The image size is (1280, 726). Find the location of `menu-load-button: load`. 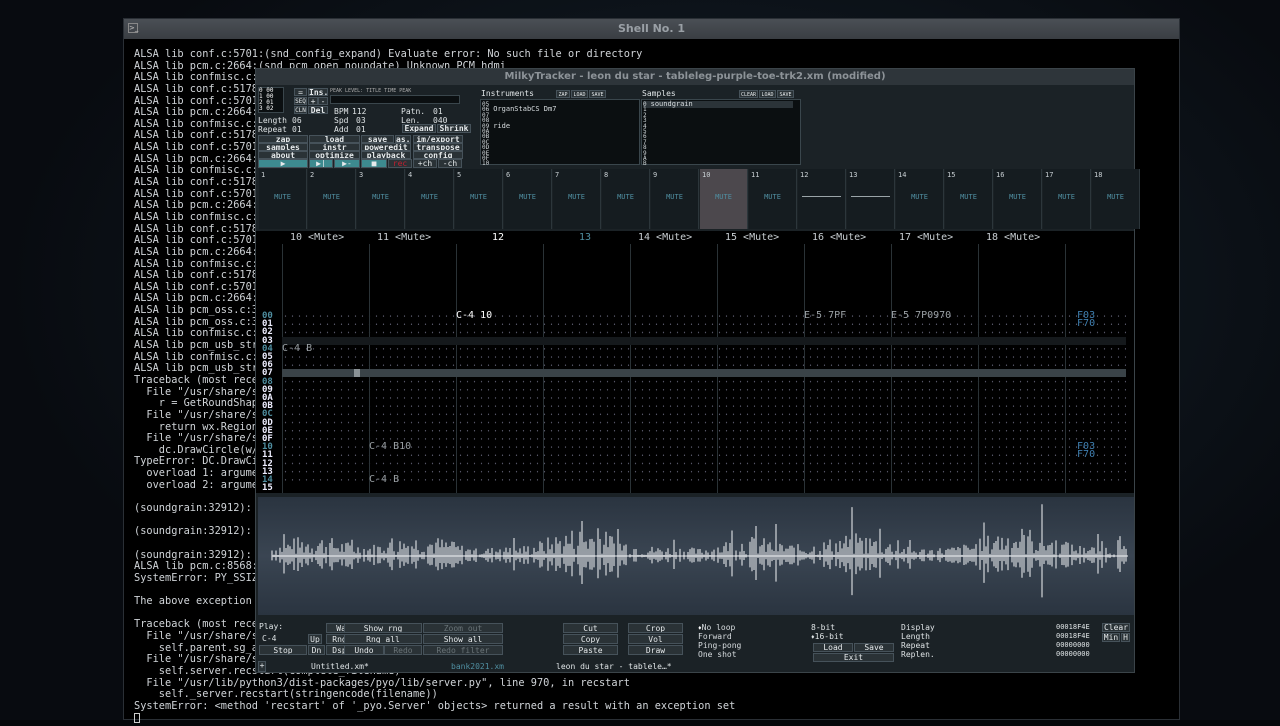

menu-load-button: load is located at coordinates (334, 139).